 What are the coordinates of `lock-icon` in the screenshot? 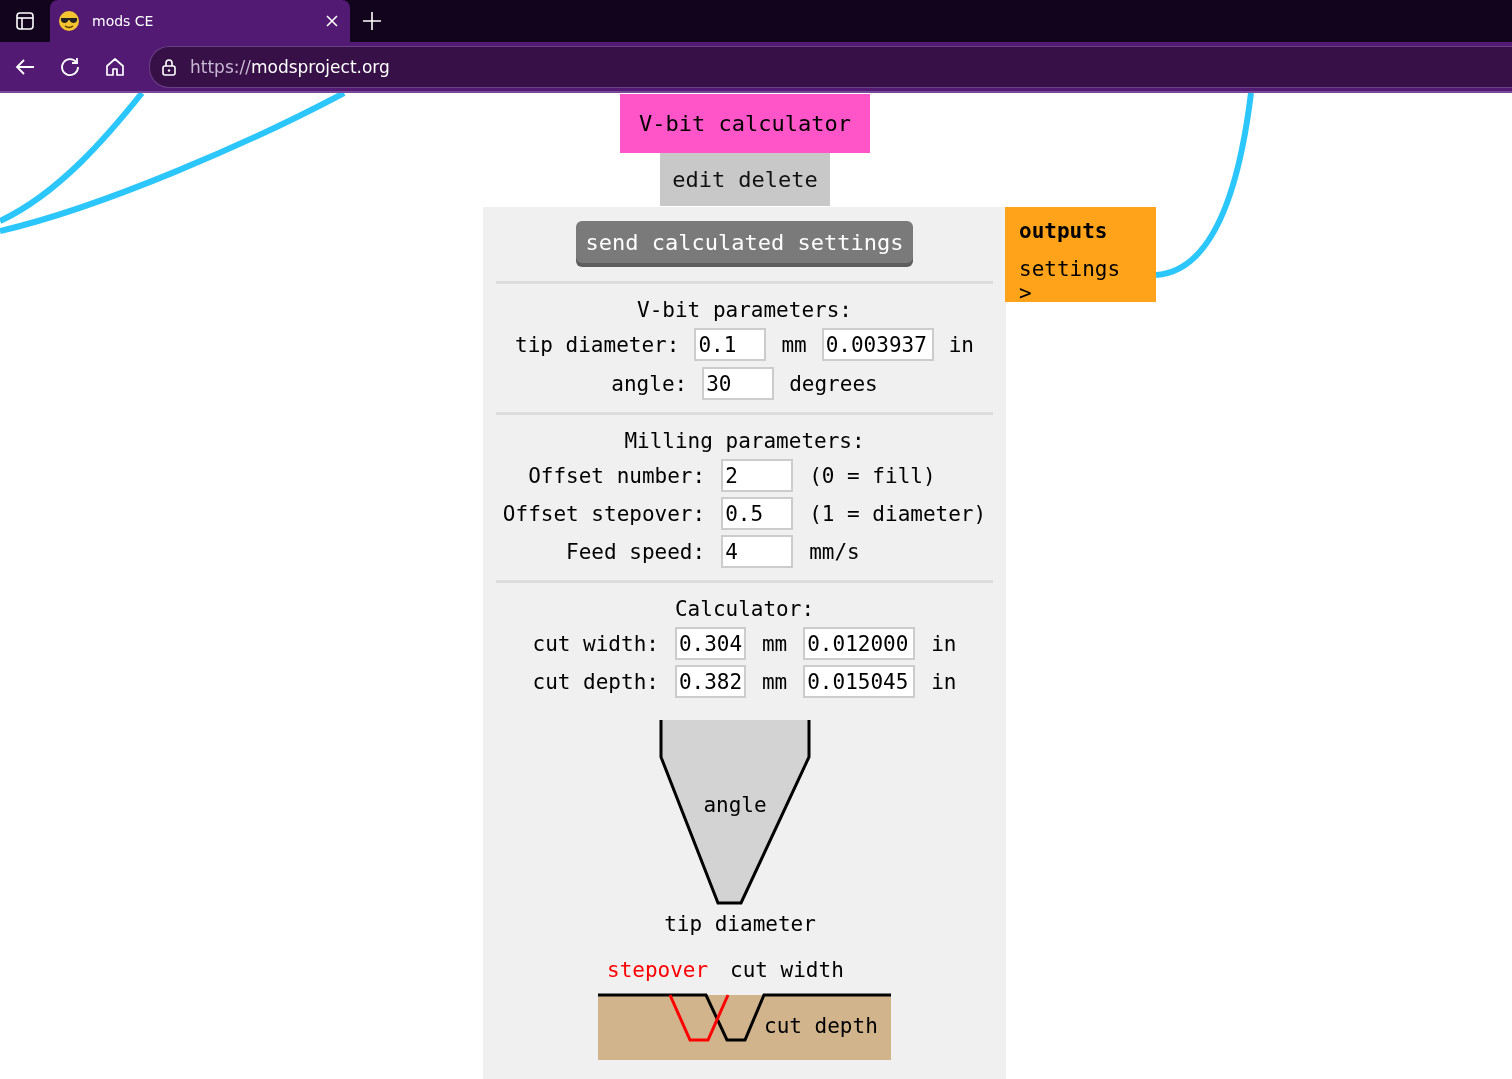 It's located at (169, 66).